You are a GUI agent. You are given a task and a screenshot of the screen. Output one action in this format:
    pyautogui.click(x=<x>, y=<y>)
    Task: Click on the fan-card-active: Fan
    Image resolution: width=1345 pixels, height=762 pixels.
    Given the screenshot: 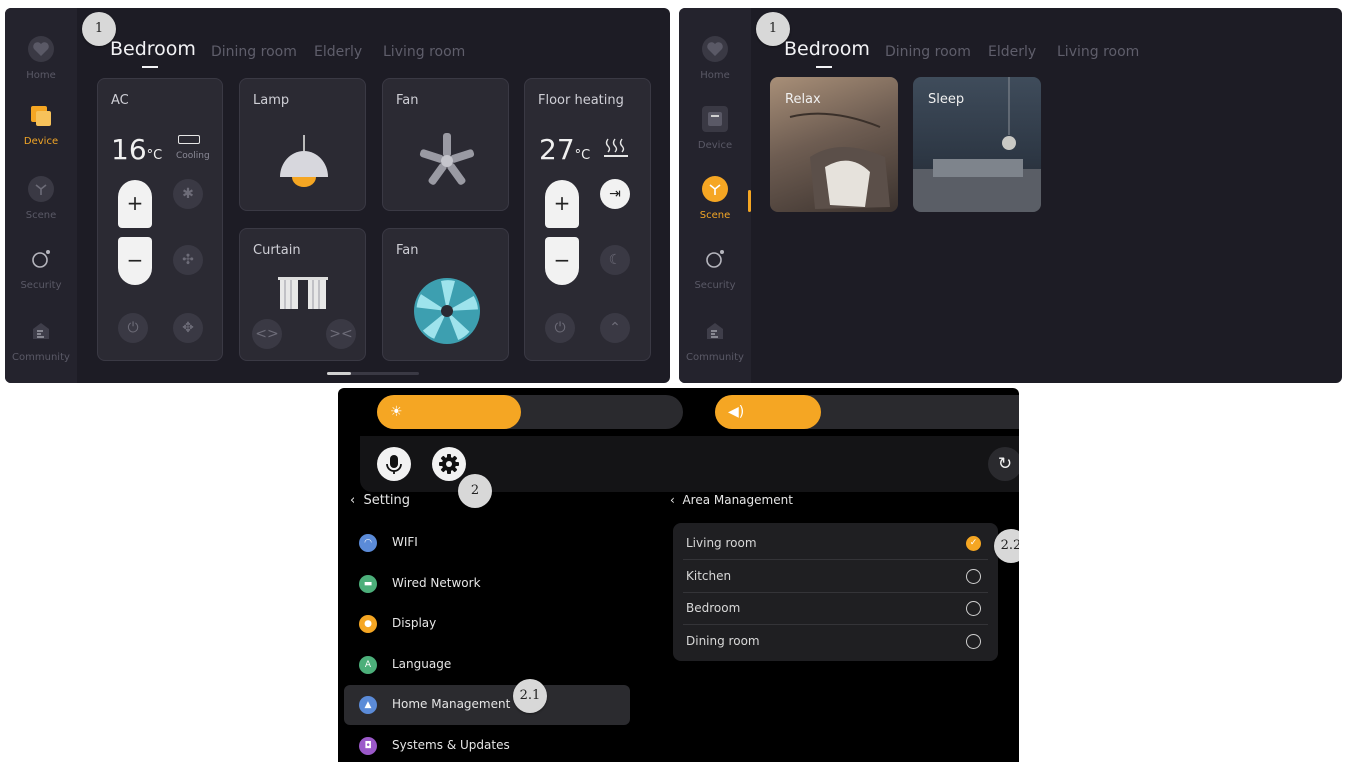 What is the action you would take?
    pyautogui.click(x=445, y=294)
    